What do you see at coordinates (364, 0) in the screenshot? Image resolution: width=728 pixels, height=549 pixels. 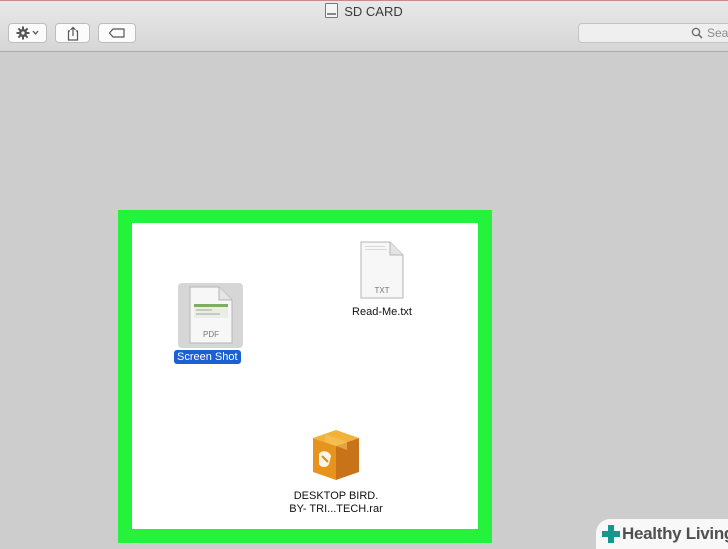 I see `window-top-border` at bounding box center [364, 0].